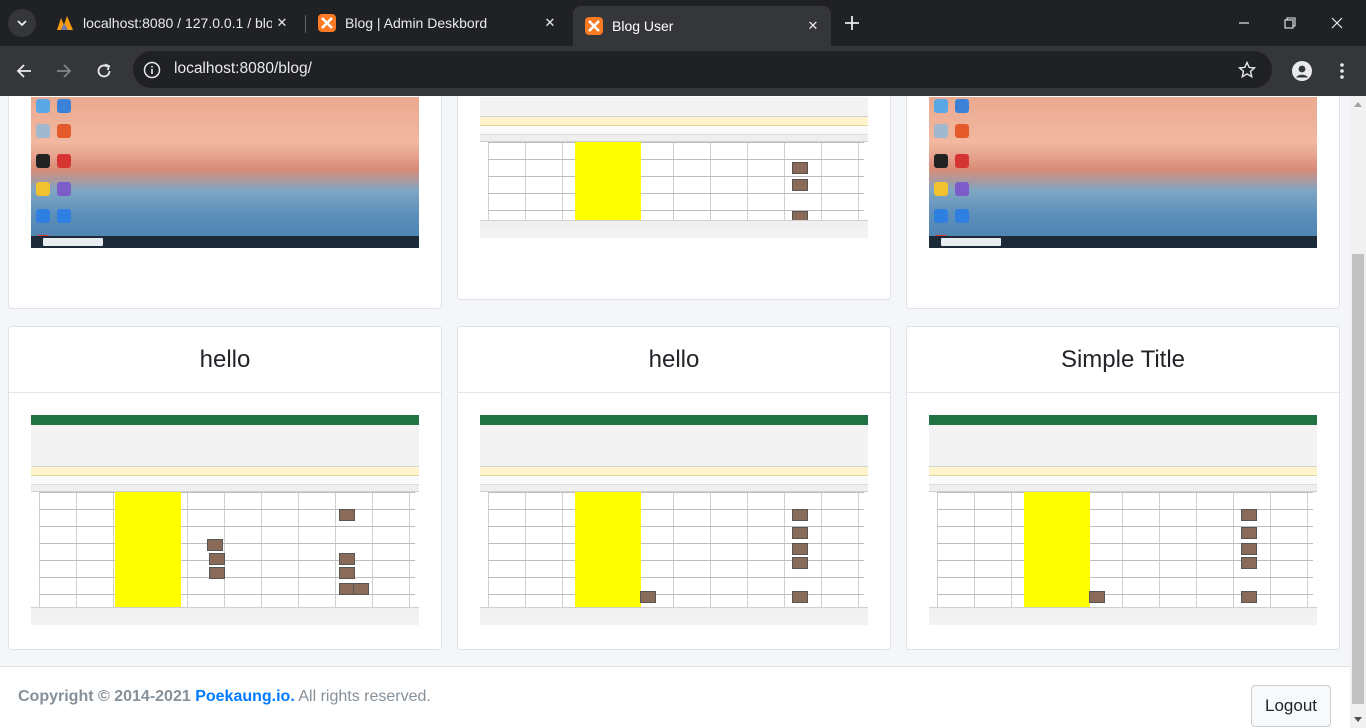 The image size is (1366, 728). I want to click on post-title: Simple Title, so click(1123, 360).